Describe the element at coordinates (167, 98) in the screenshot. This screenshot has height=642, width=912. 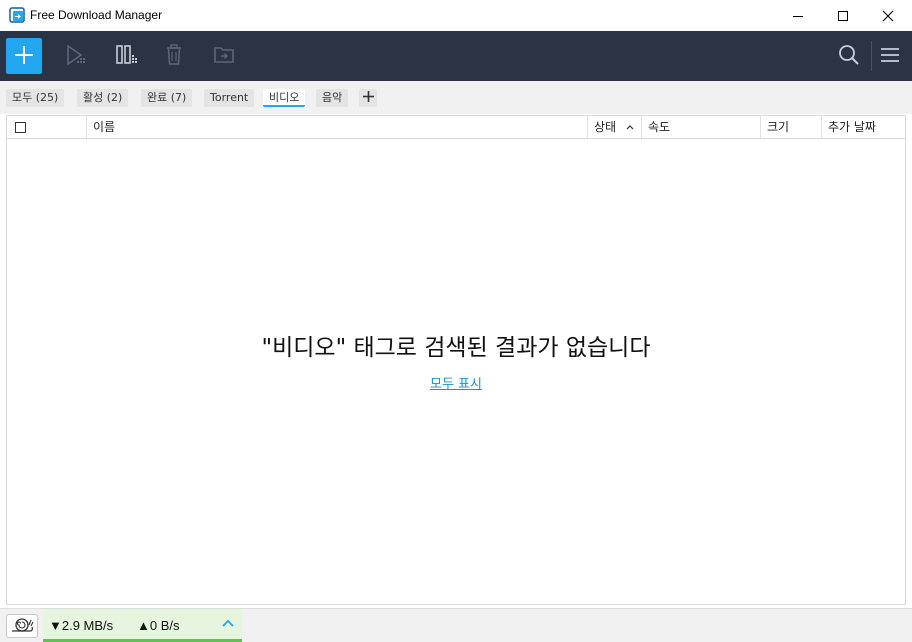
I see `tag-completed: 완료 (7)` at that location.